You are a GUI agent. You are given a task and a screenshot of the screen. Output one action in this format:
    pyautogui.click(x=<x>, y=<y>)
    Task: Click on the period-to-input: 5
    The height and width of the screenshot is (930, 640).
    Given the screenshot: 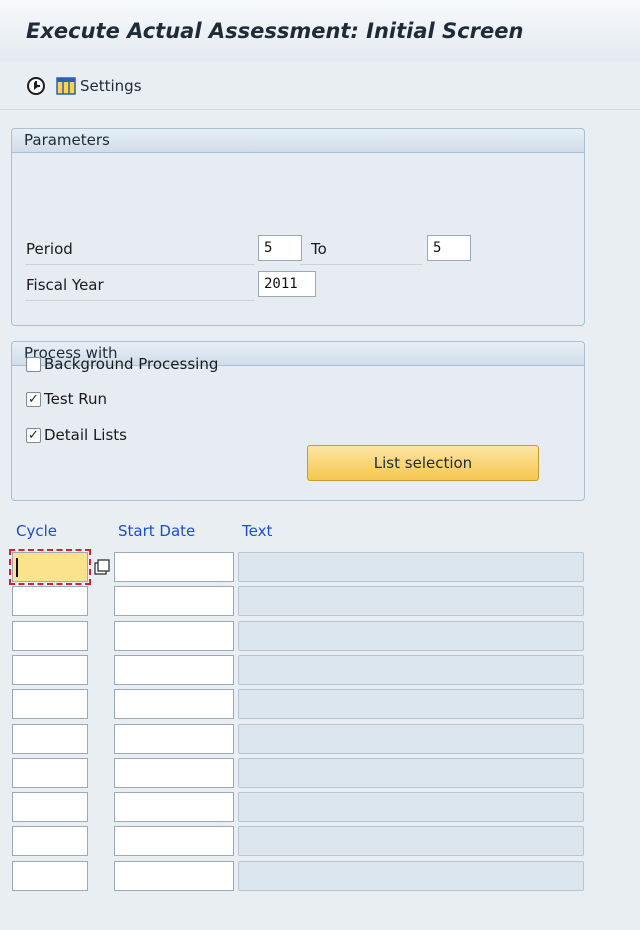 What is the action you would take?
    pyautogui.click(x=449, y=248)
    